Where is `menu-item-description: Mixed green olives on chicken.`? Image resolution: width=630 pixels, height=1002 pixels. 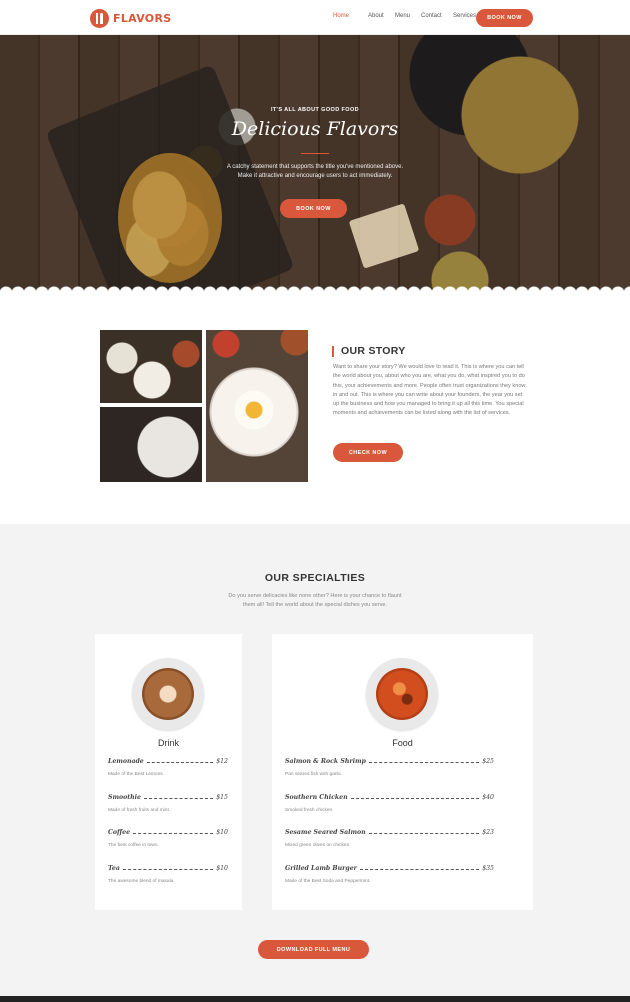 menu-item-description: Mixed green olives on chicken. is located at coordinates (318, 845).